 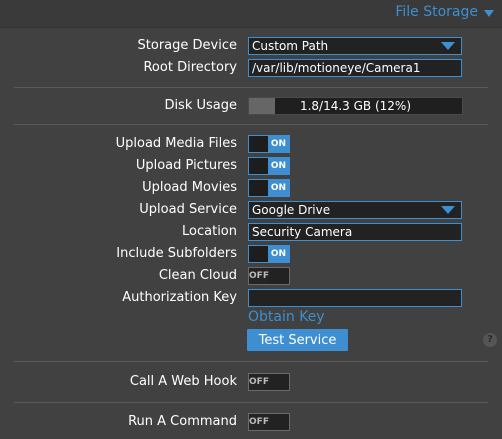 What do you see at coordinates (436, 12) in the screenshot?
I see `section-title-label: File Storage` at bounding box center [436, 12].